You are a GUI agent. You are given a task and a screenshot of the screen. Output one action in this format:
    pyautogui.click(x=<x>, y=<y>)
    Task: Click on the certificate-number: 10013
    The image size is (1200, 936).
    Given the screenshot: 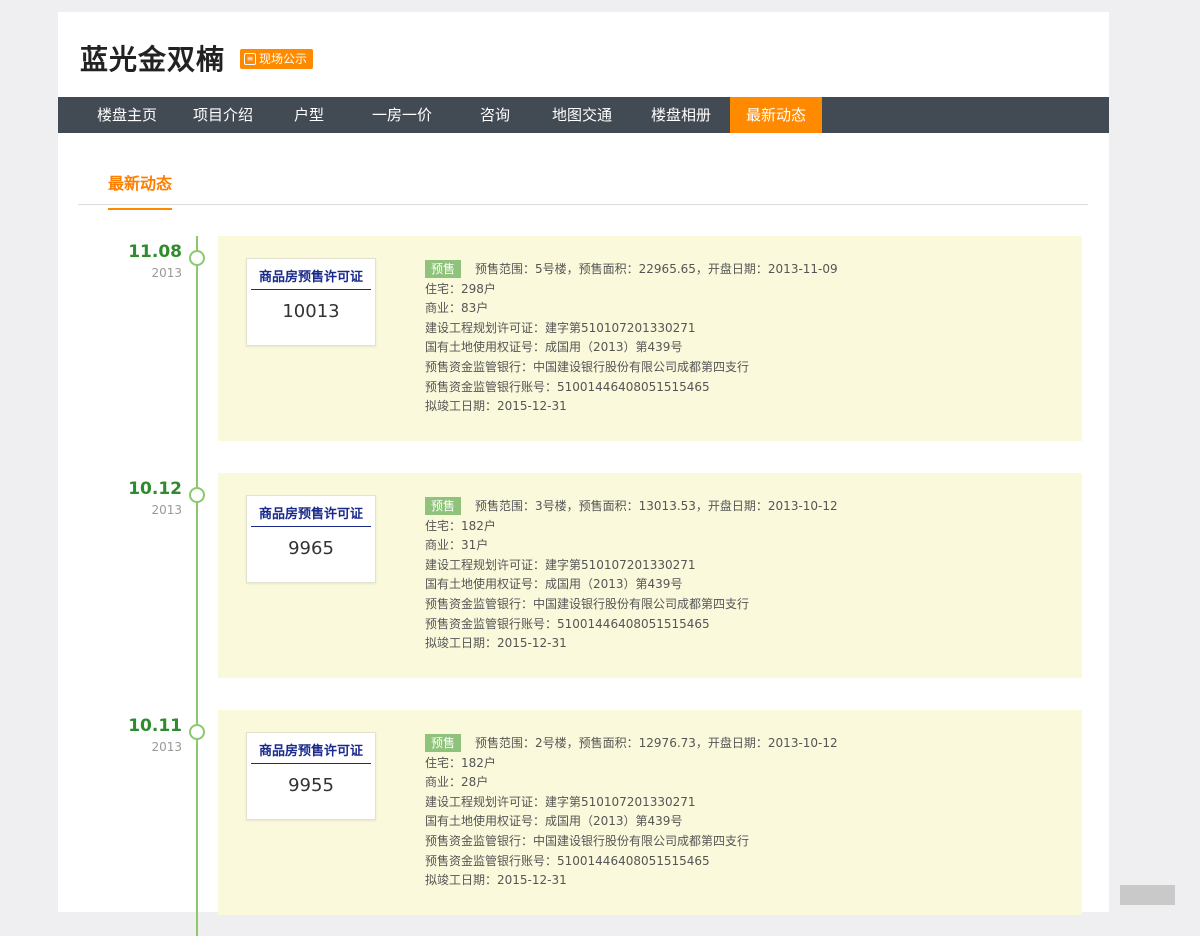 What is the action you would take?
    pyautogui.click(x=311, y=311)
    